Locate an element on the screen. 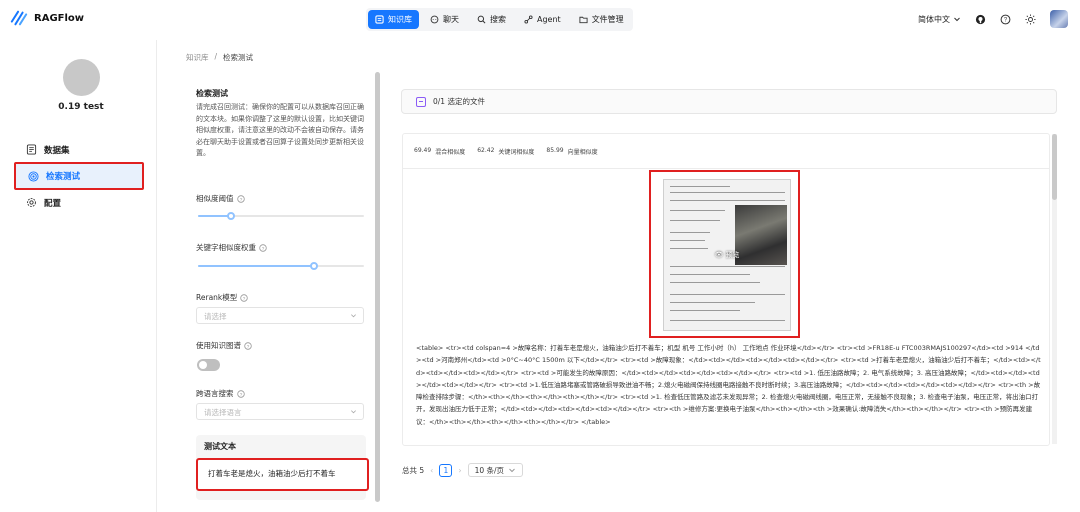  settings-scrollbar is located at coordinates (377, 287).